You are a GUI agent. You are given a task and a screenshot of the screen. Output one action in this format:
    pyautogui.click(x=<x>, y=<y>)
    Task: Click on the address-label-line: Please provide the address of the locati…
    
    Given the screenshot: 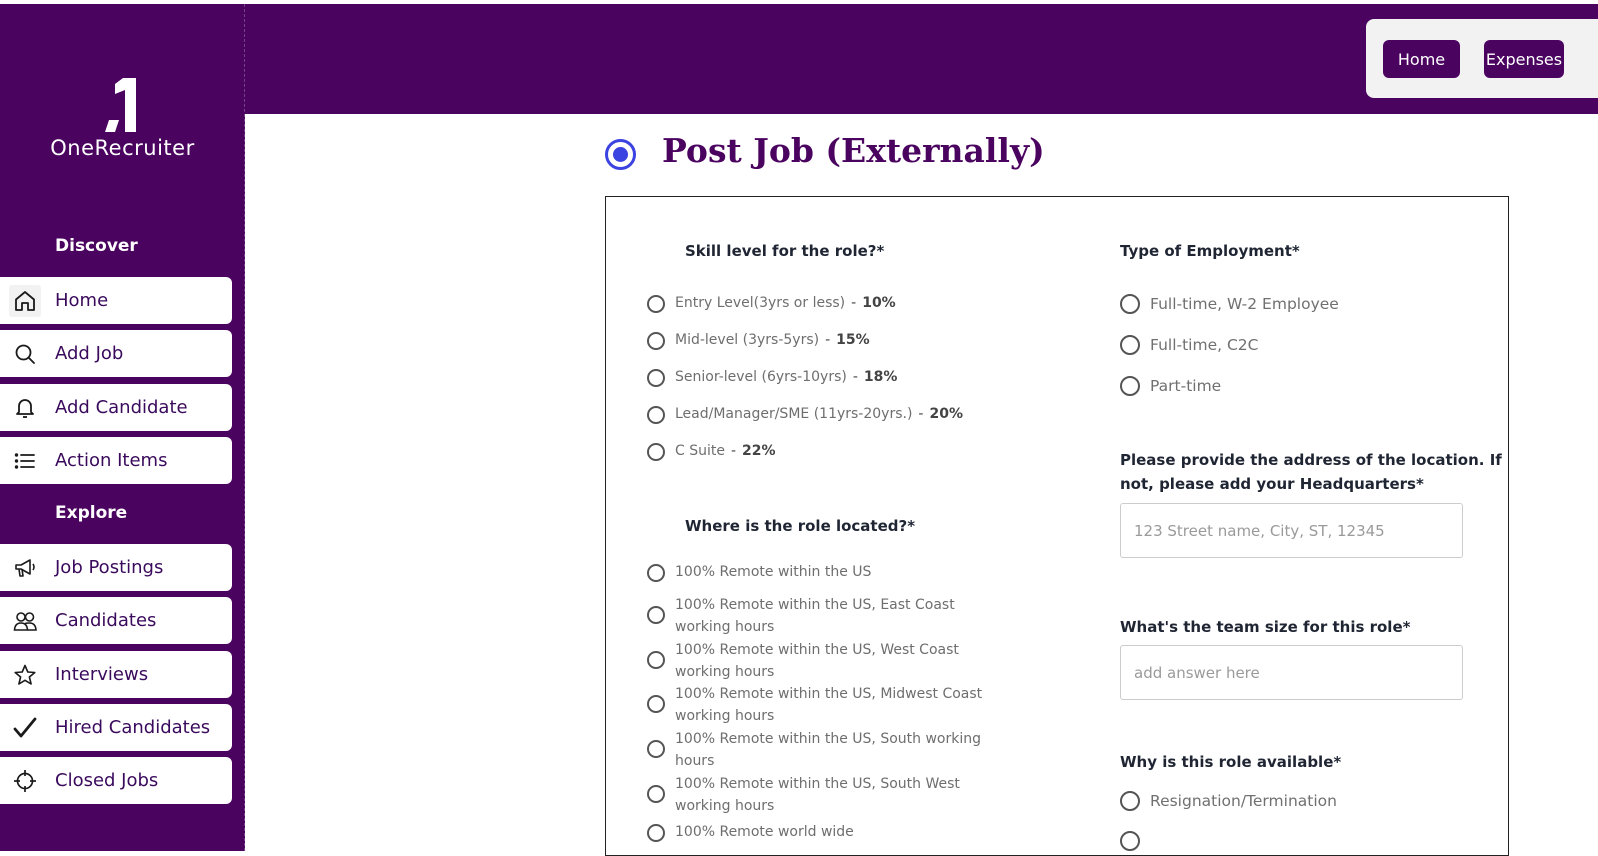 What is the action you would take?
    pyautogui.click(x=1311, y=460)
    